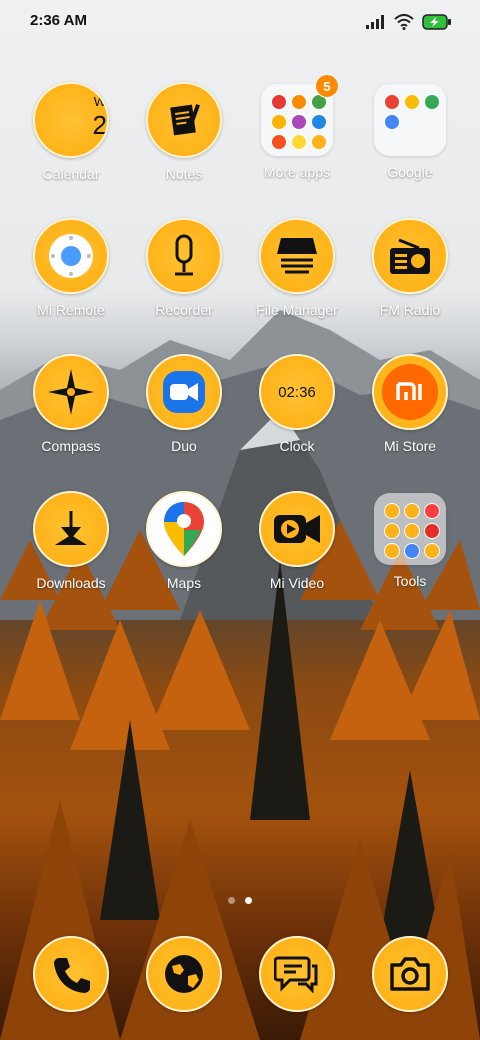  What do you see at coordinates (240, 22) in the screenshot?
I see `status-bar: 2:36 AM` at bounding box center [240, 22].